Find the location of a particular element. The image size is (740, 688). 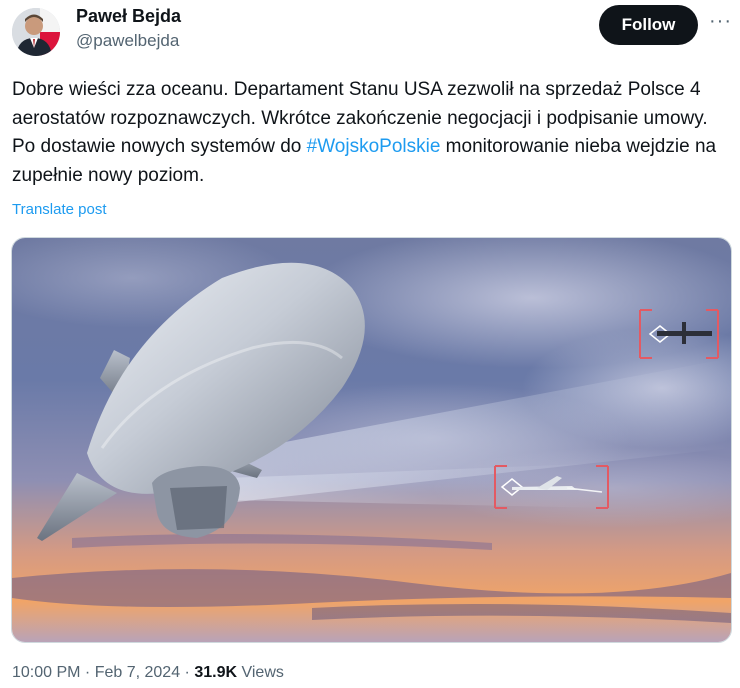

post-time: 10:00 PM is located at coordinates (46, 672).